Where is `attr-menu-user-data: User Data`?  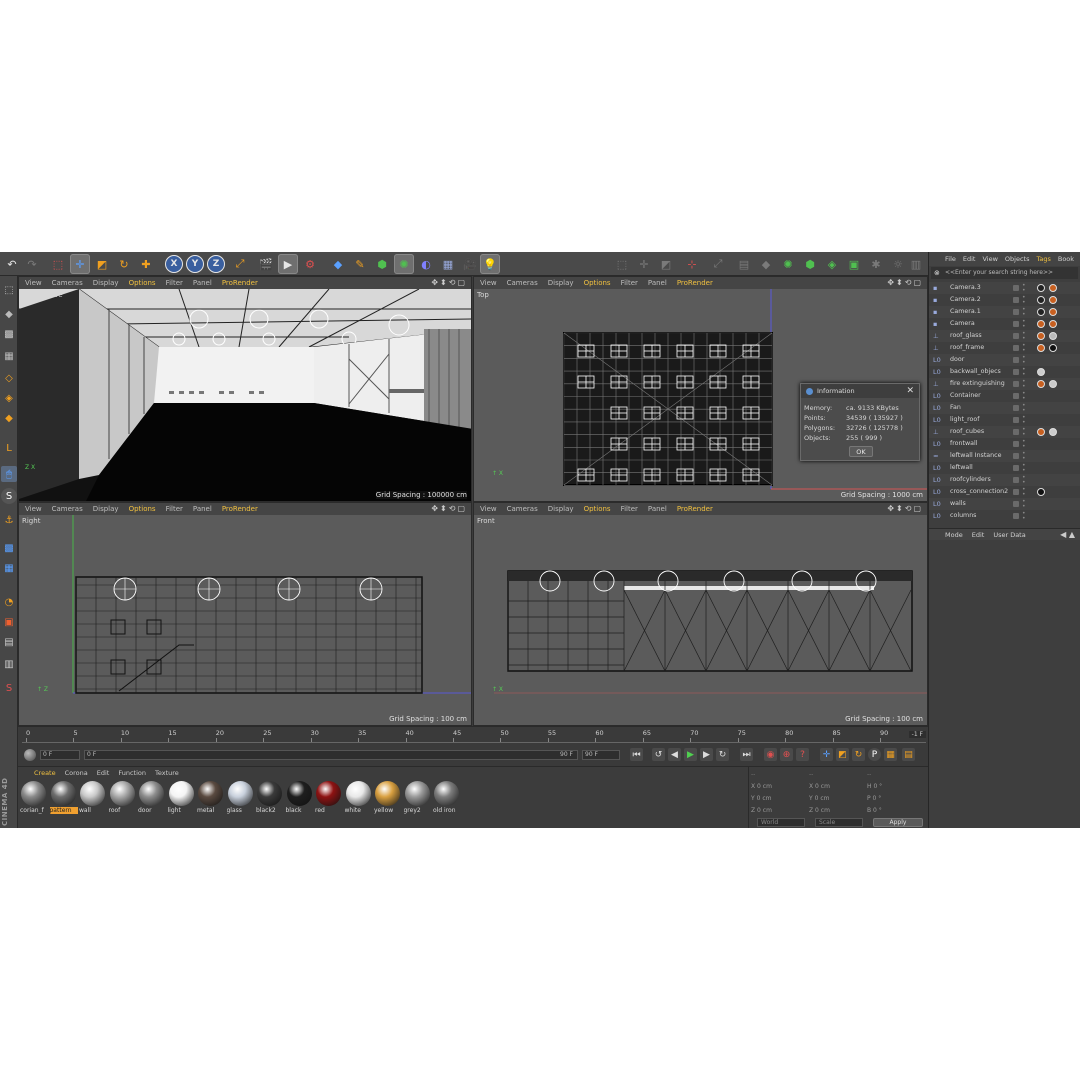 attr-menu-user-data: User Data is located at coordinates (1009, 535).